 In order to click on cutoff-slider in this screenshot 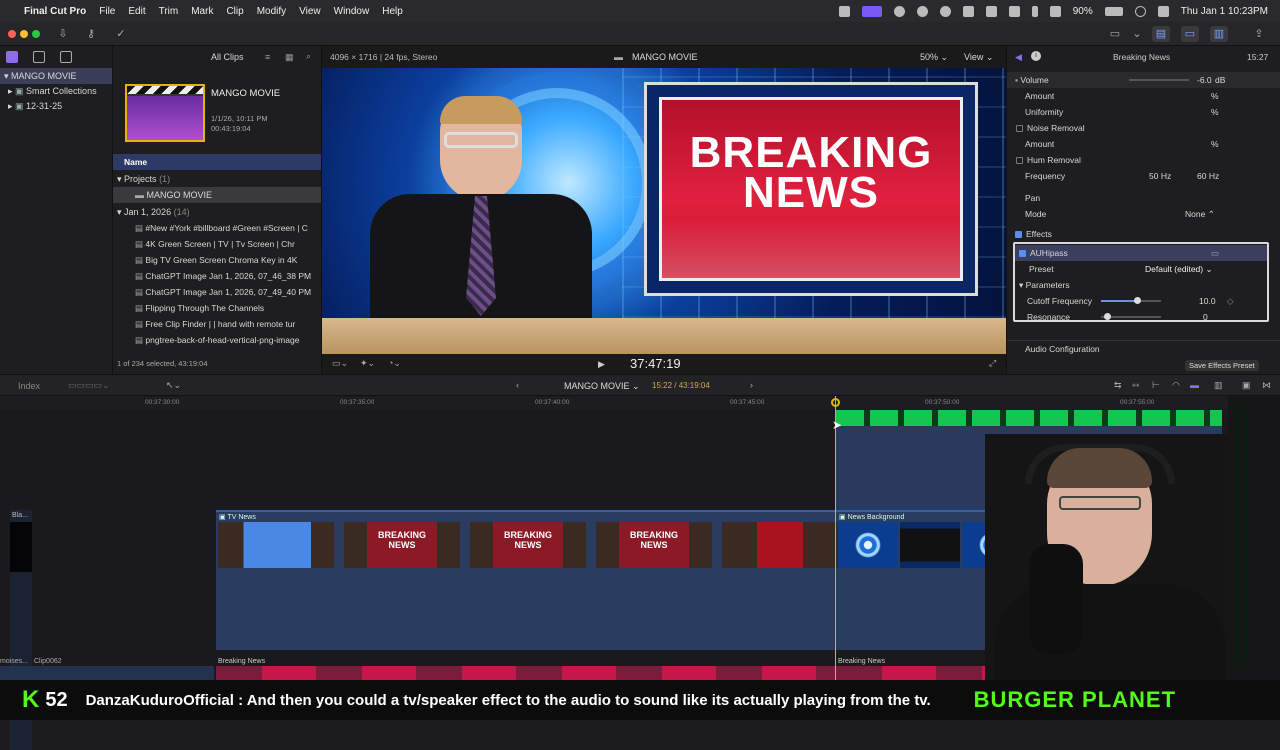, I will do `click(1131, 300)`.